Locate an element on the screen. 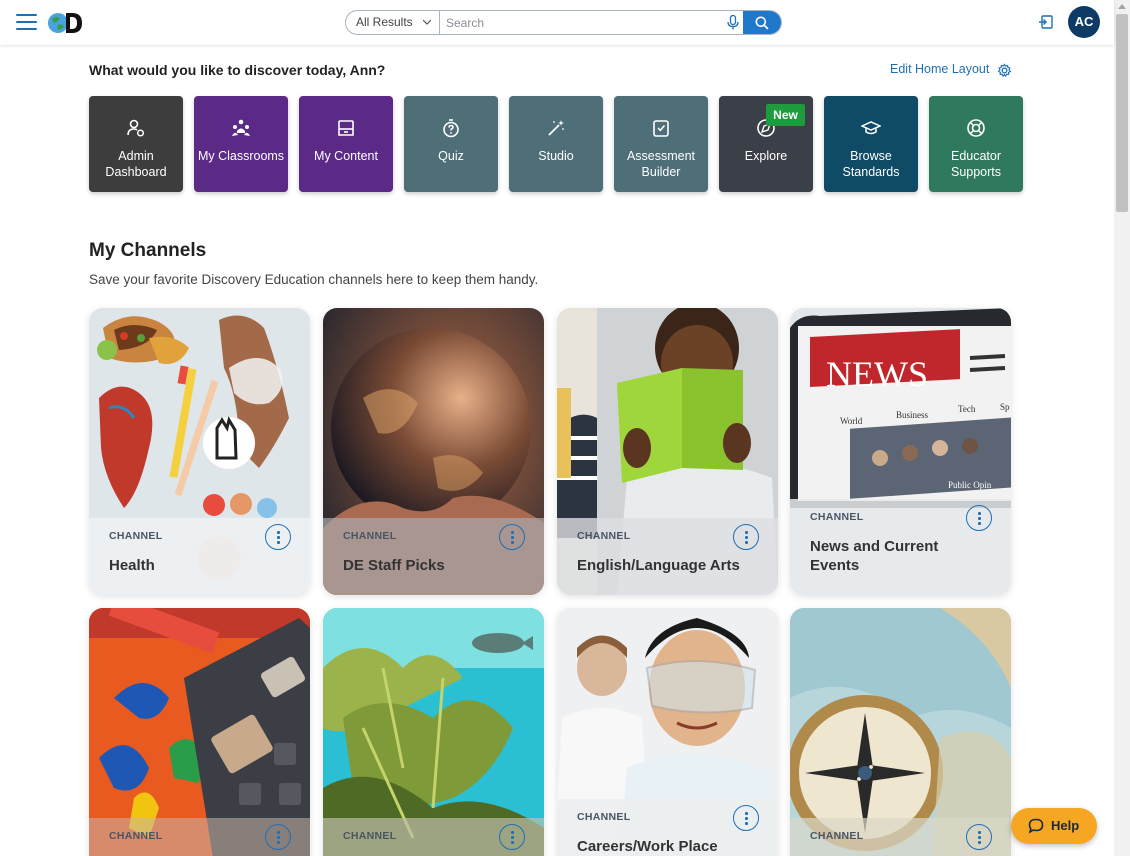  search-scope-dropdown: All Results is located at coordinates (393, 22).